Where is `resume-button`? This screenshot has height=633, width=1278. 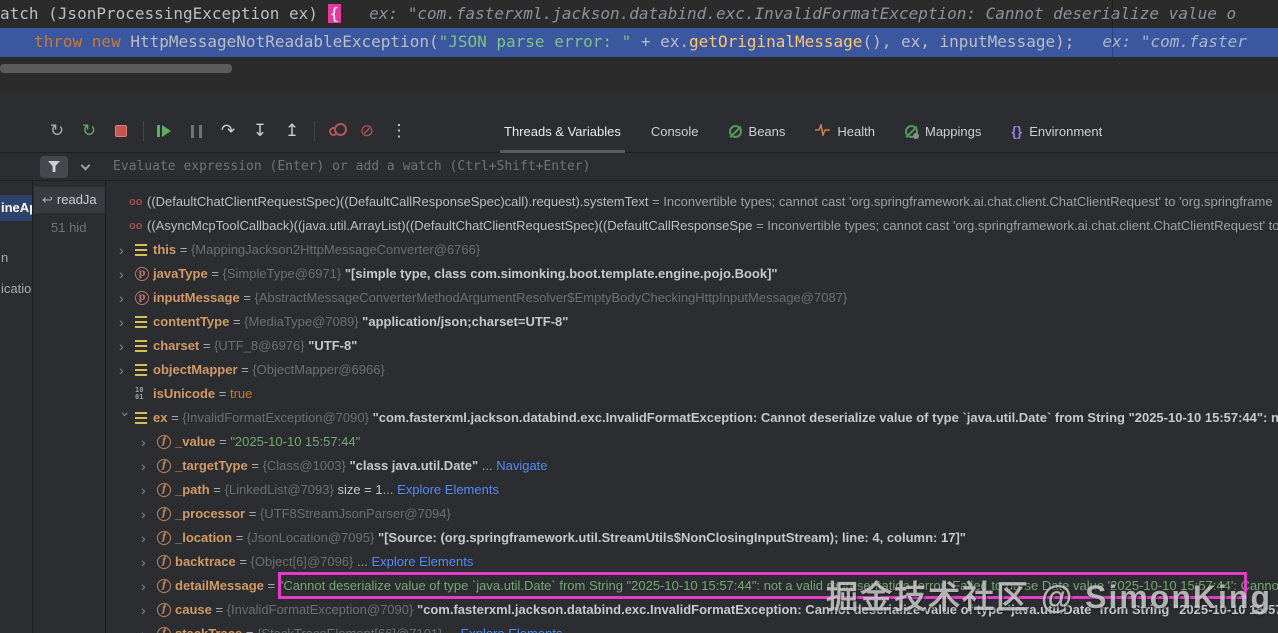
resume-button is located at coordinates (164, 131).